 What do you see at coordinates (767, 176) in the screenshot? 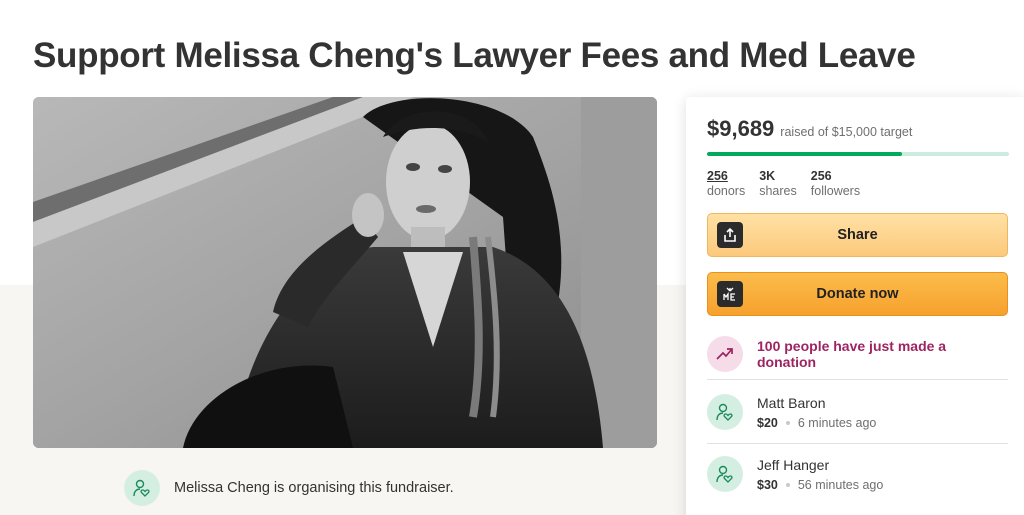
I see `stat-value: 3K` at bounding box center [767, 176].